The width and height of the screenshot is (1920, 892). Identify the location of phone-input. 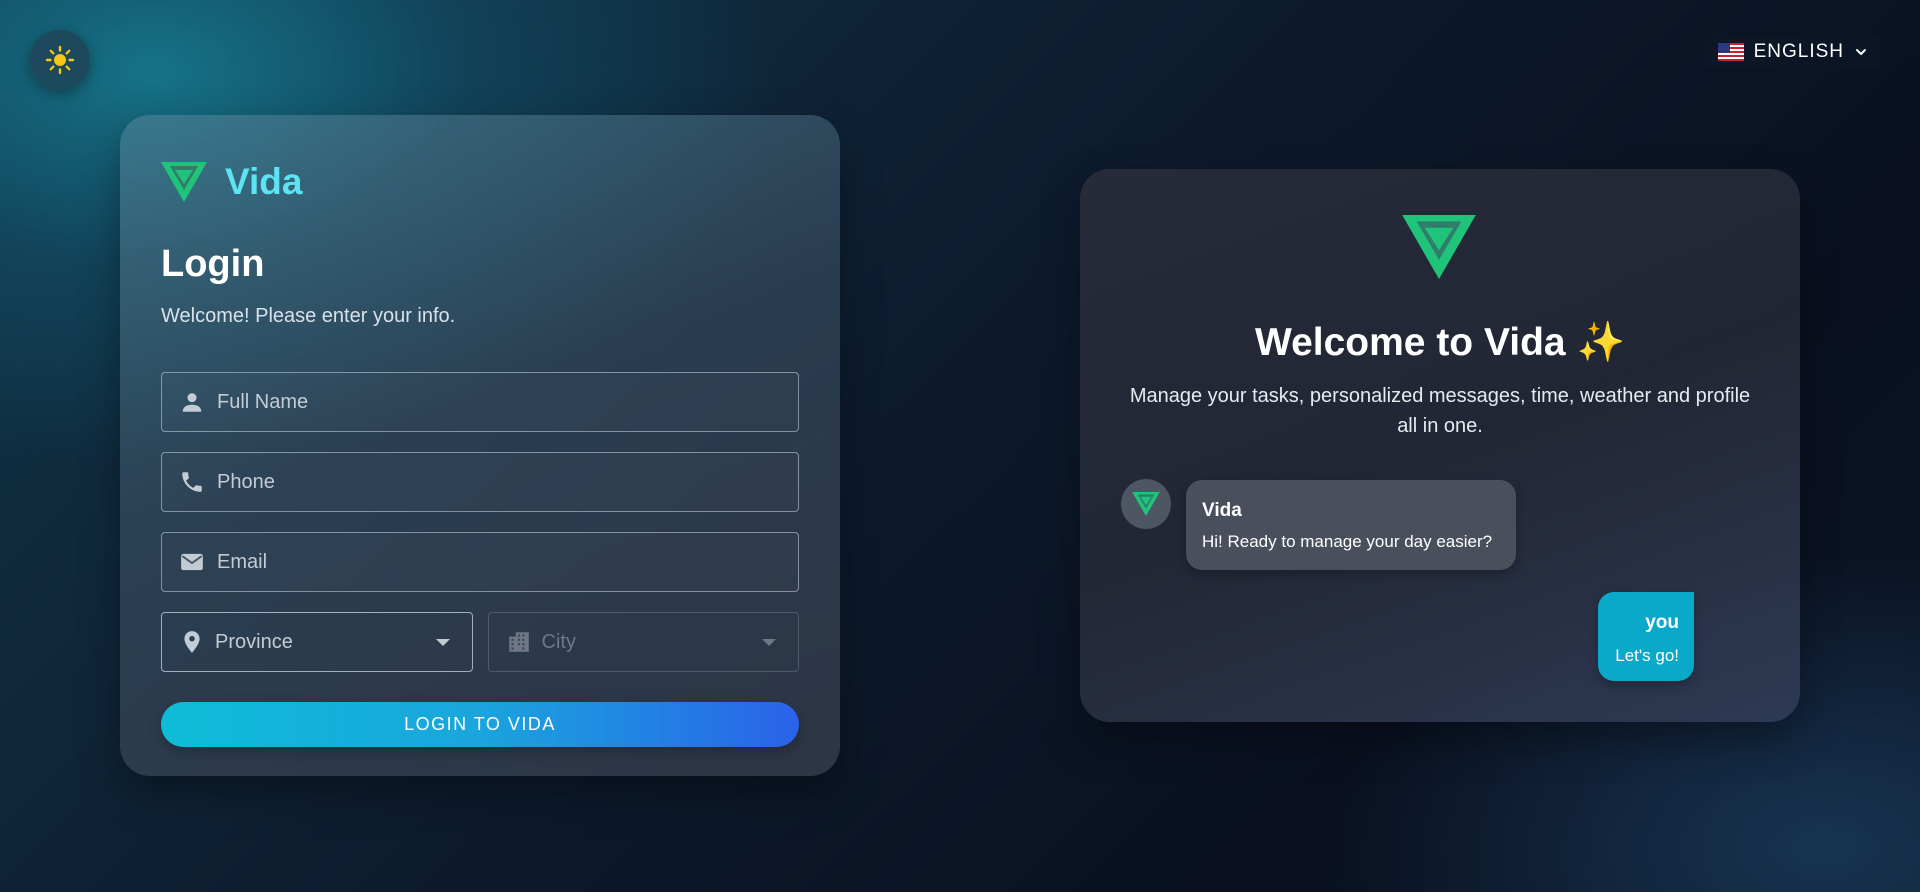
(506, 482).